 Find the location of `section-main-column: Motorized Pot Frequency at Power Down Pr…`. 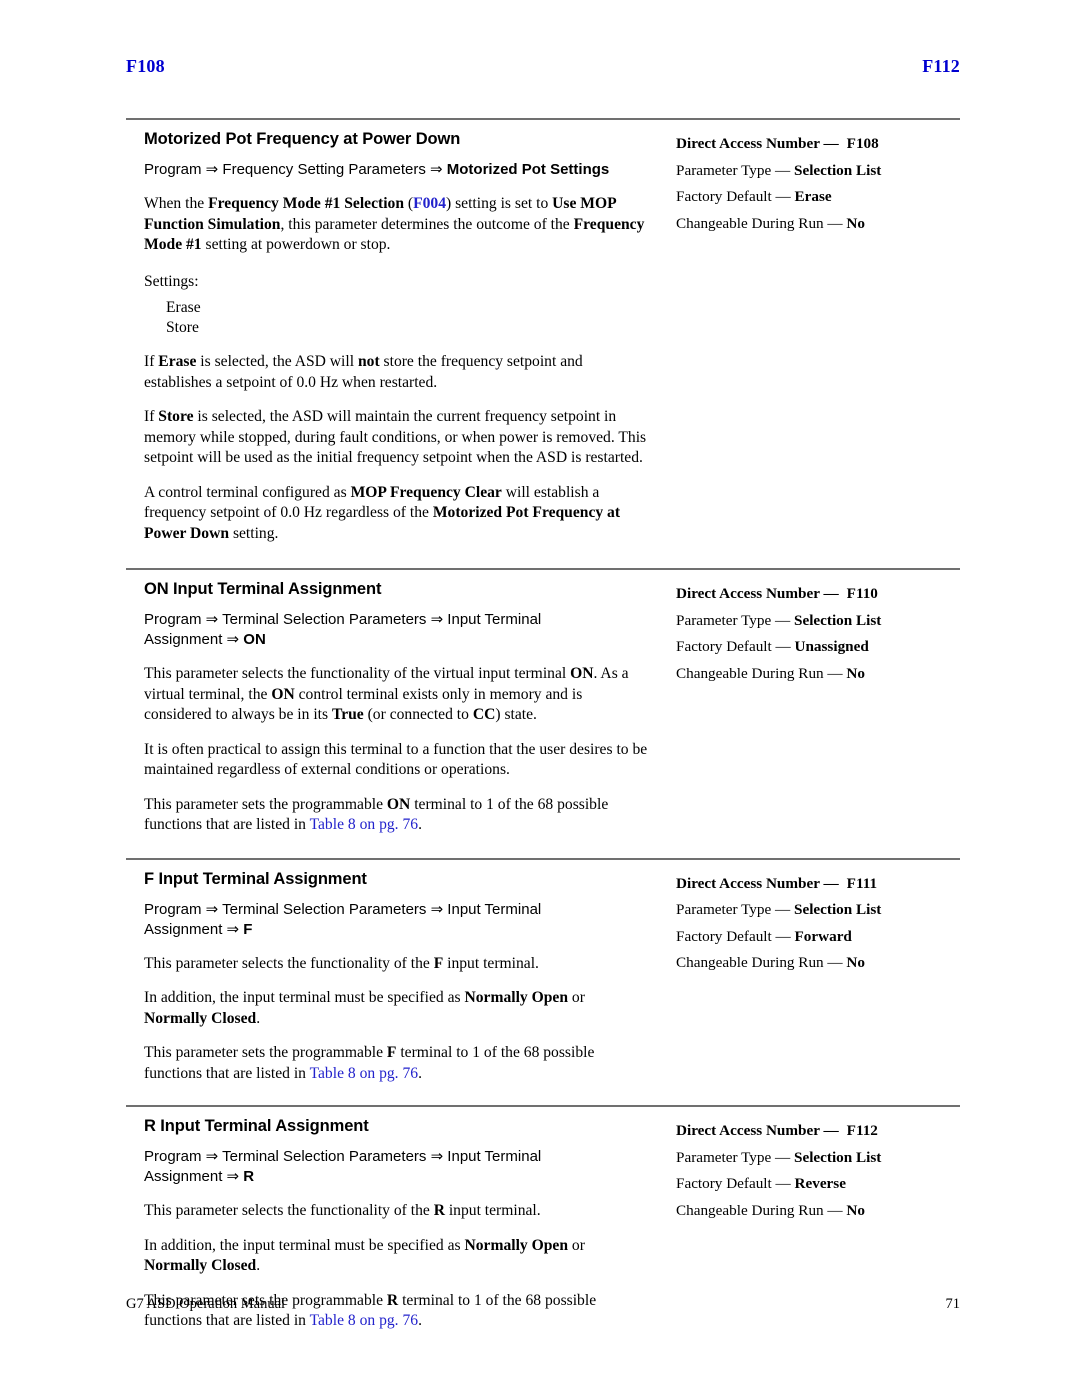

section-main-column: Motorized Pot Frequency at Power Down Pr… is located at coordinates (388, 334).